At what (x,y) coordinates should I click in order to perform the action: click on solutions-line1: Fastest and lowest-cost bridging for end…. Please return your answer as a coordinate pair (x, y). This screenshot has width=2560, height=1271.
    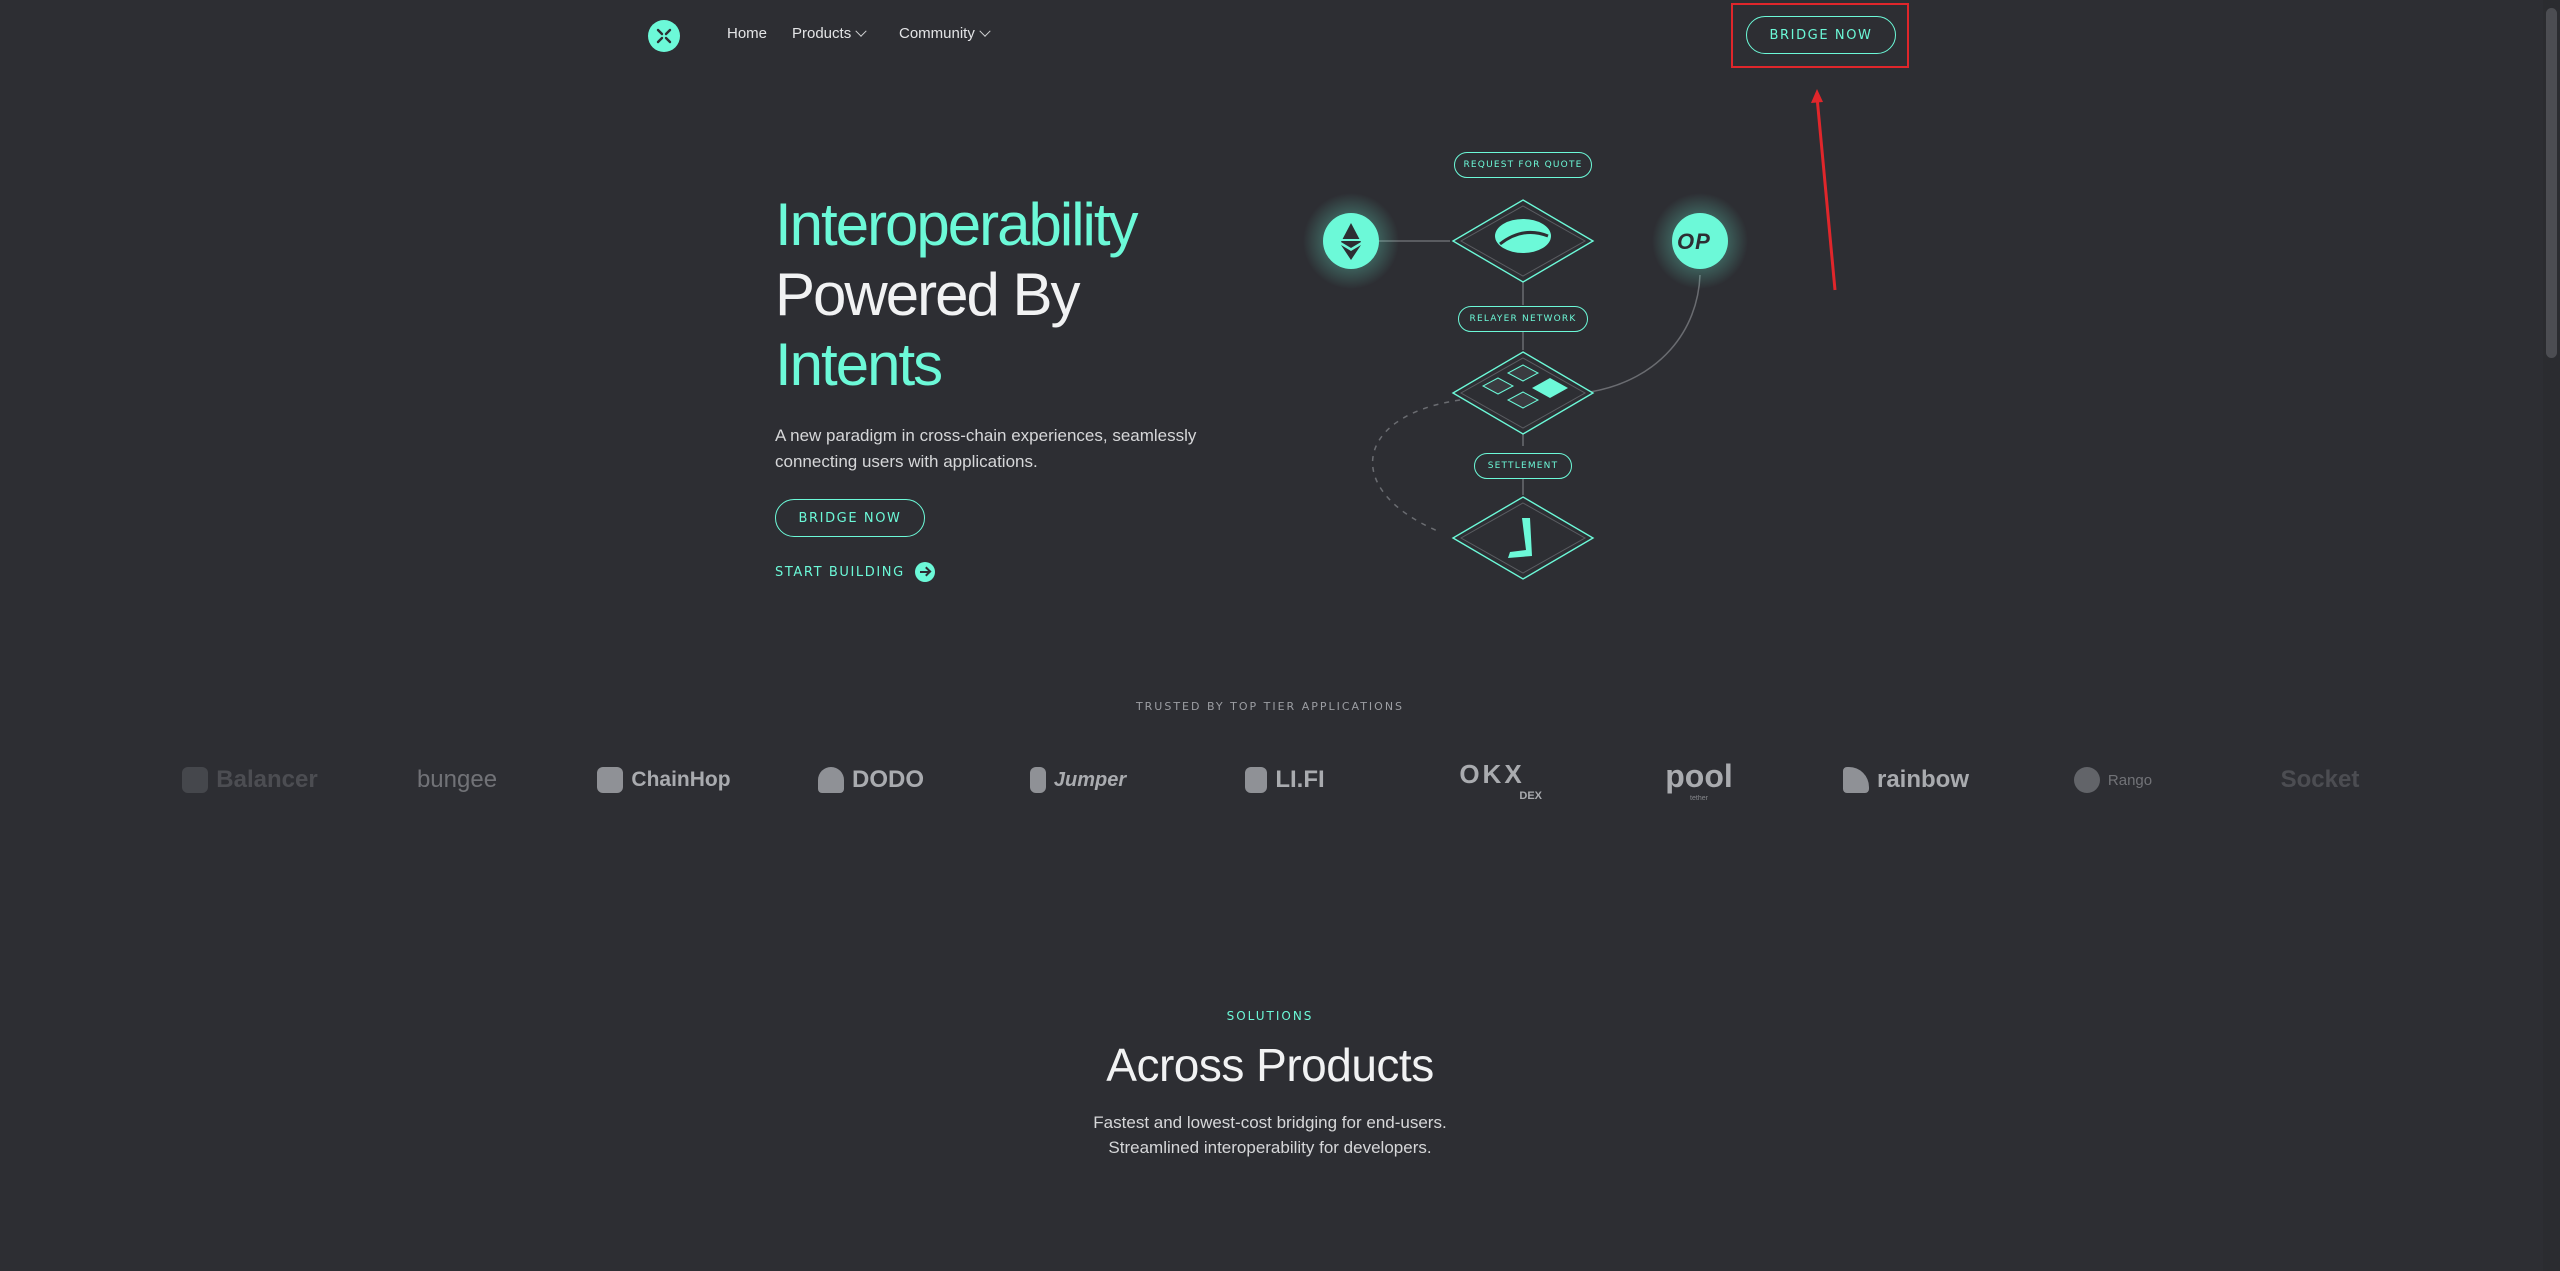
    Looking at the image, I should click on (1270, 1122).